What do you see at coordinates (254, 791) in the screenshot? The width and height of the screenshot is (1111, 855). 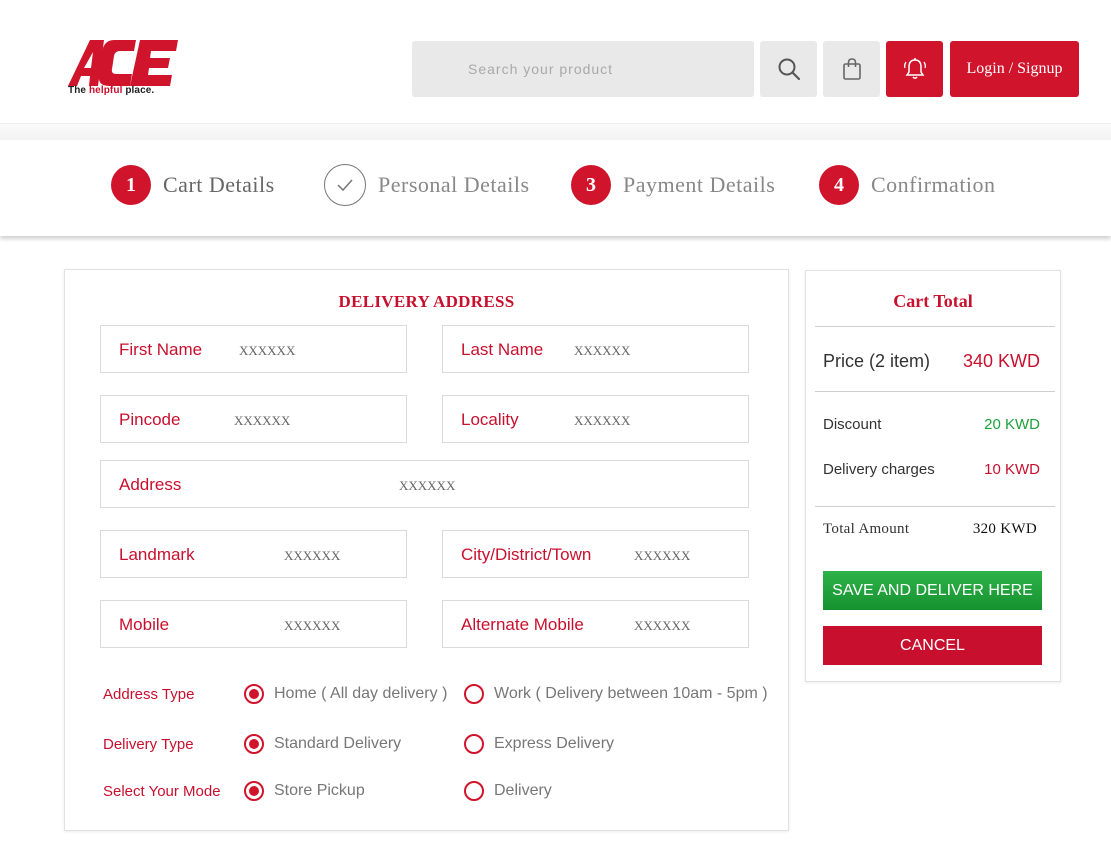 I see `radio-store-pickup` at bounding box center [254, 791].